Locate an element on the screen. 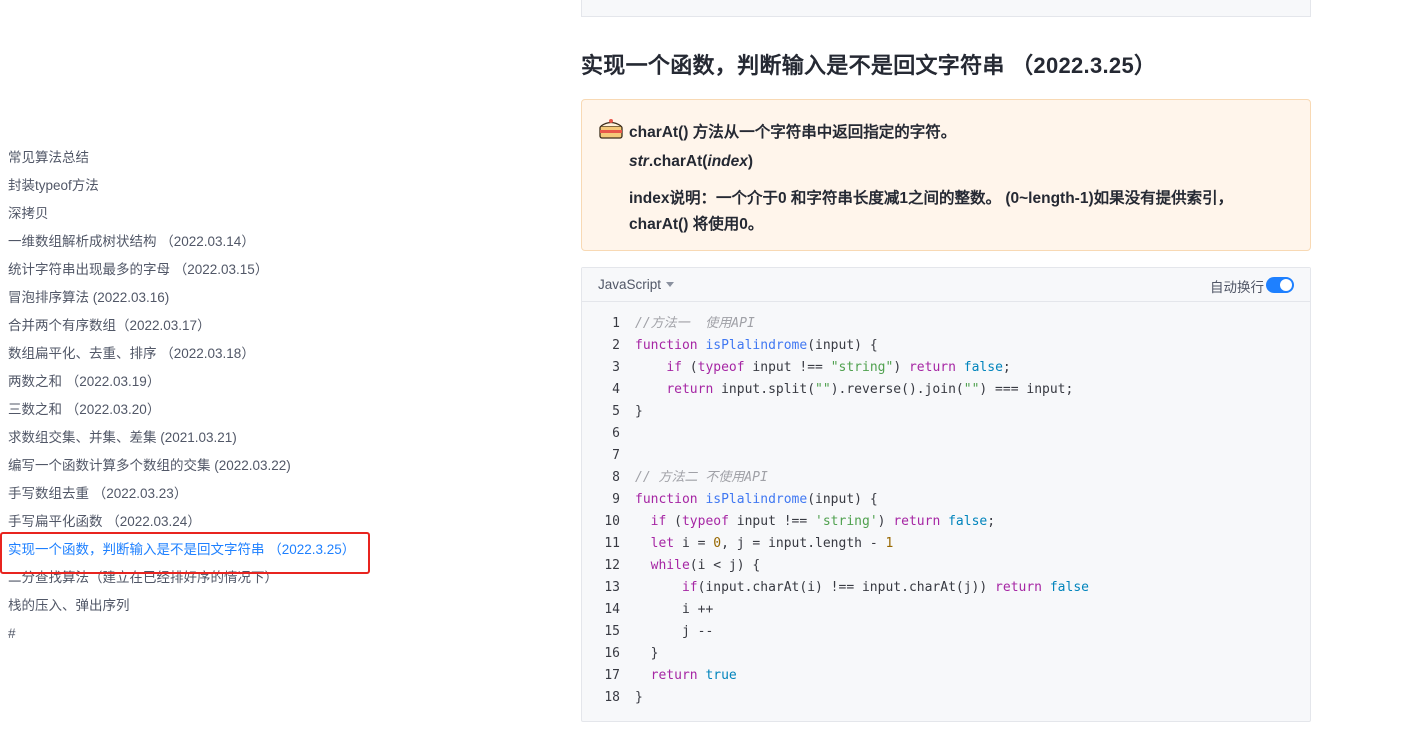  line-number: 17 is located at coordinates (612, 675).